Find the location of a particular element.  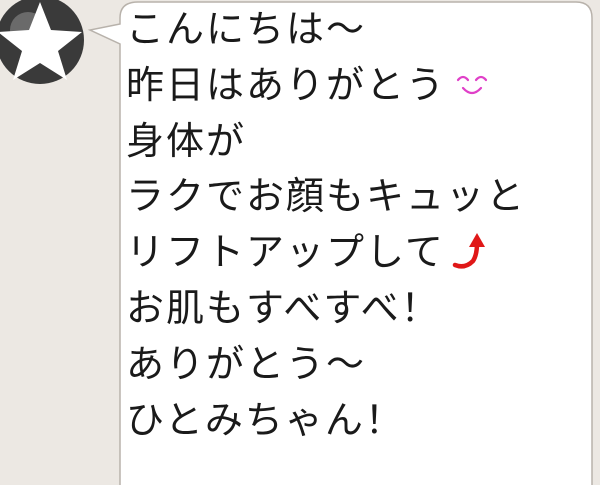

message-line: ひとみちゃん！ is located at coordinates (265, 419).